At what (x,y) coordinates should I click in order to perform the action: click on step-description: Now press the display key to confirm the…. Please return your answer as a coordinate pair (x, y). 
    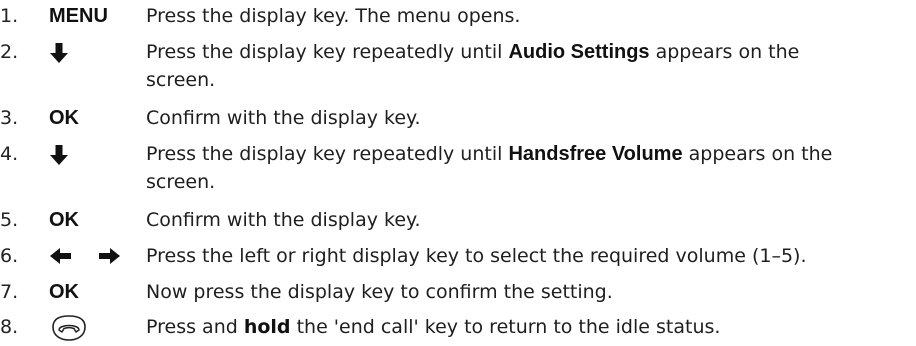
    Looking at the image, I should click on (496, 292).